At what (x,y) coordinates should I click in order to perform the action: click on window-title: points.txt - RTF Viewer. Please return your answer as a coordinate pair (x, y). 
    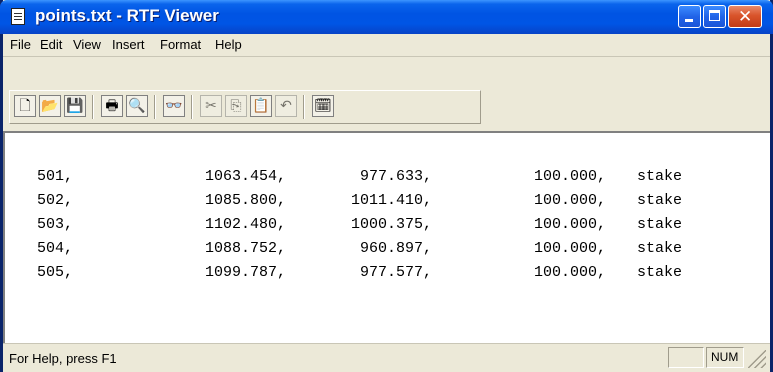
    Looking at the image, I should click on (127, 15).